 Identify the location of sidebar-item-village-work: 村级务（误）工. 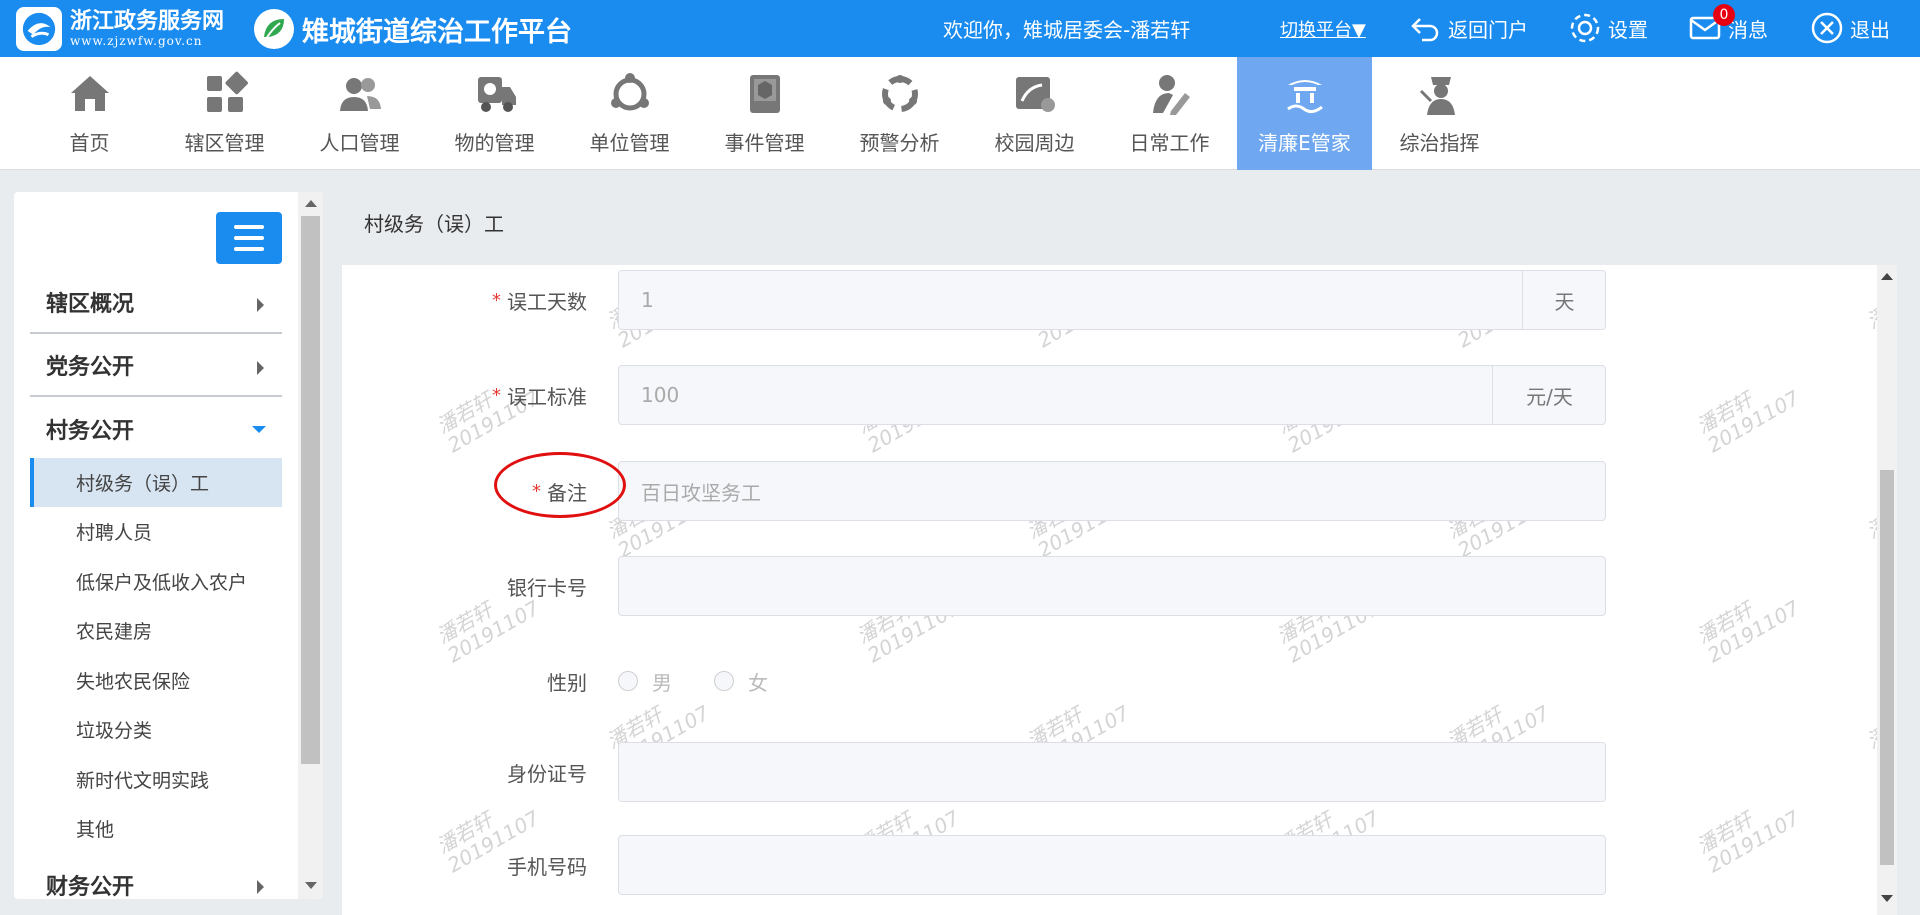
(156, 482).